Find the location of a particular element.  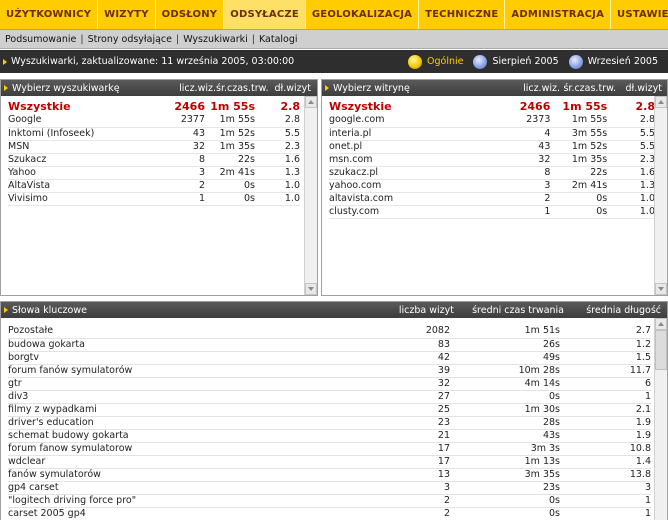

col-visits: liczba wizyt is located at coordinates (426, 310).